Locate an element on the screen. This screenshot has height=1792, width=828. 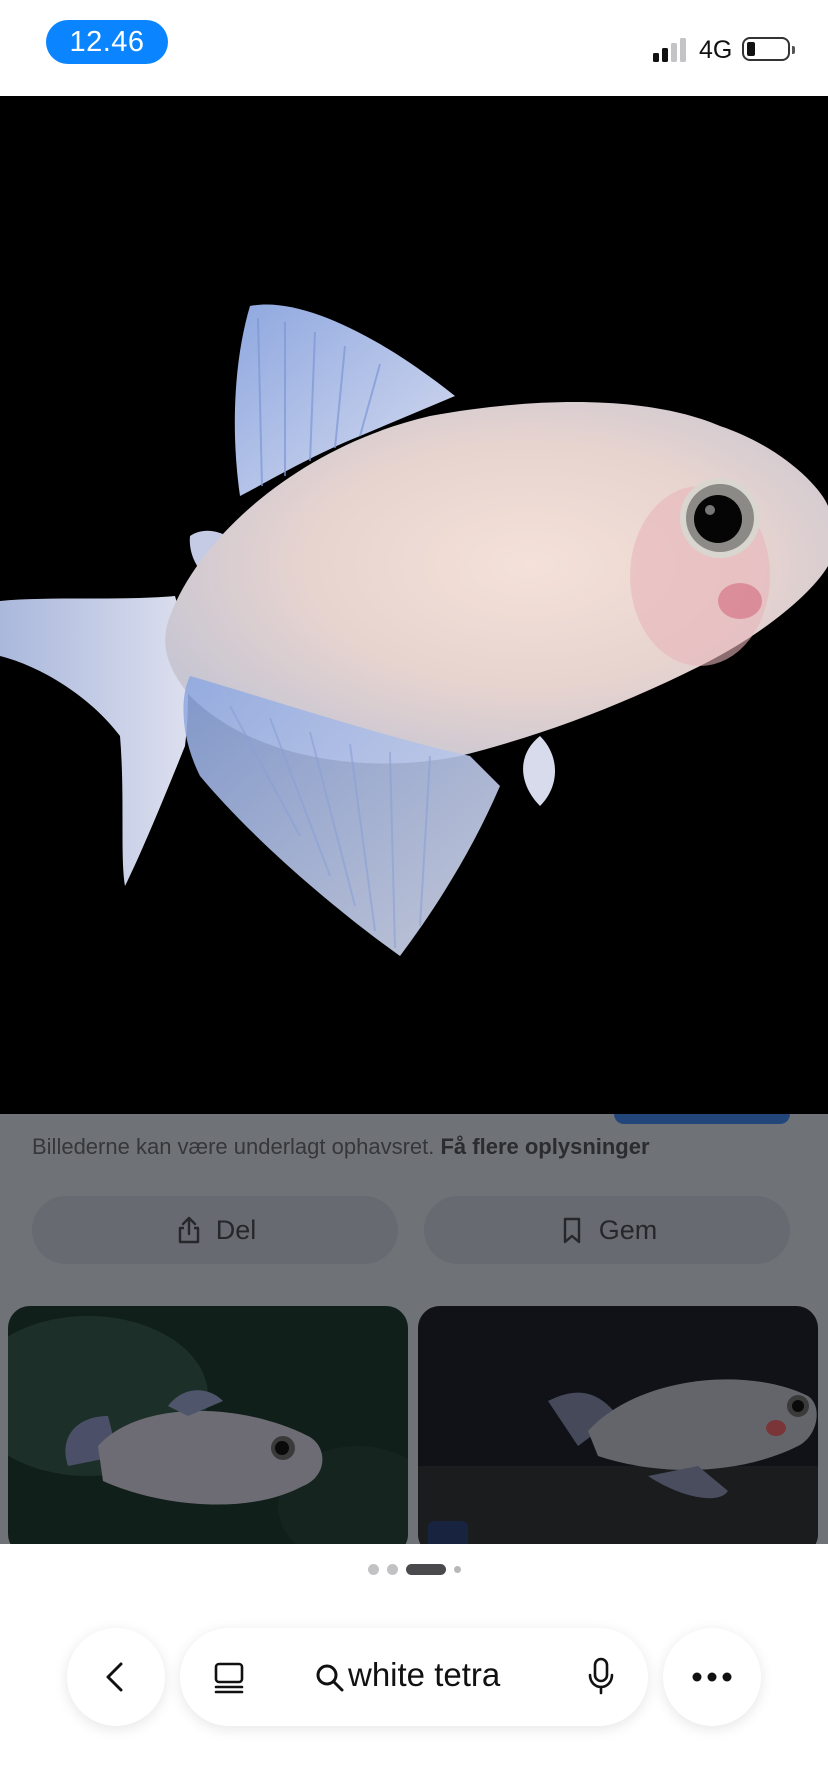
status-time: 12.46 is located at coordinates (107, 42).